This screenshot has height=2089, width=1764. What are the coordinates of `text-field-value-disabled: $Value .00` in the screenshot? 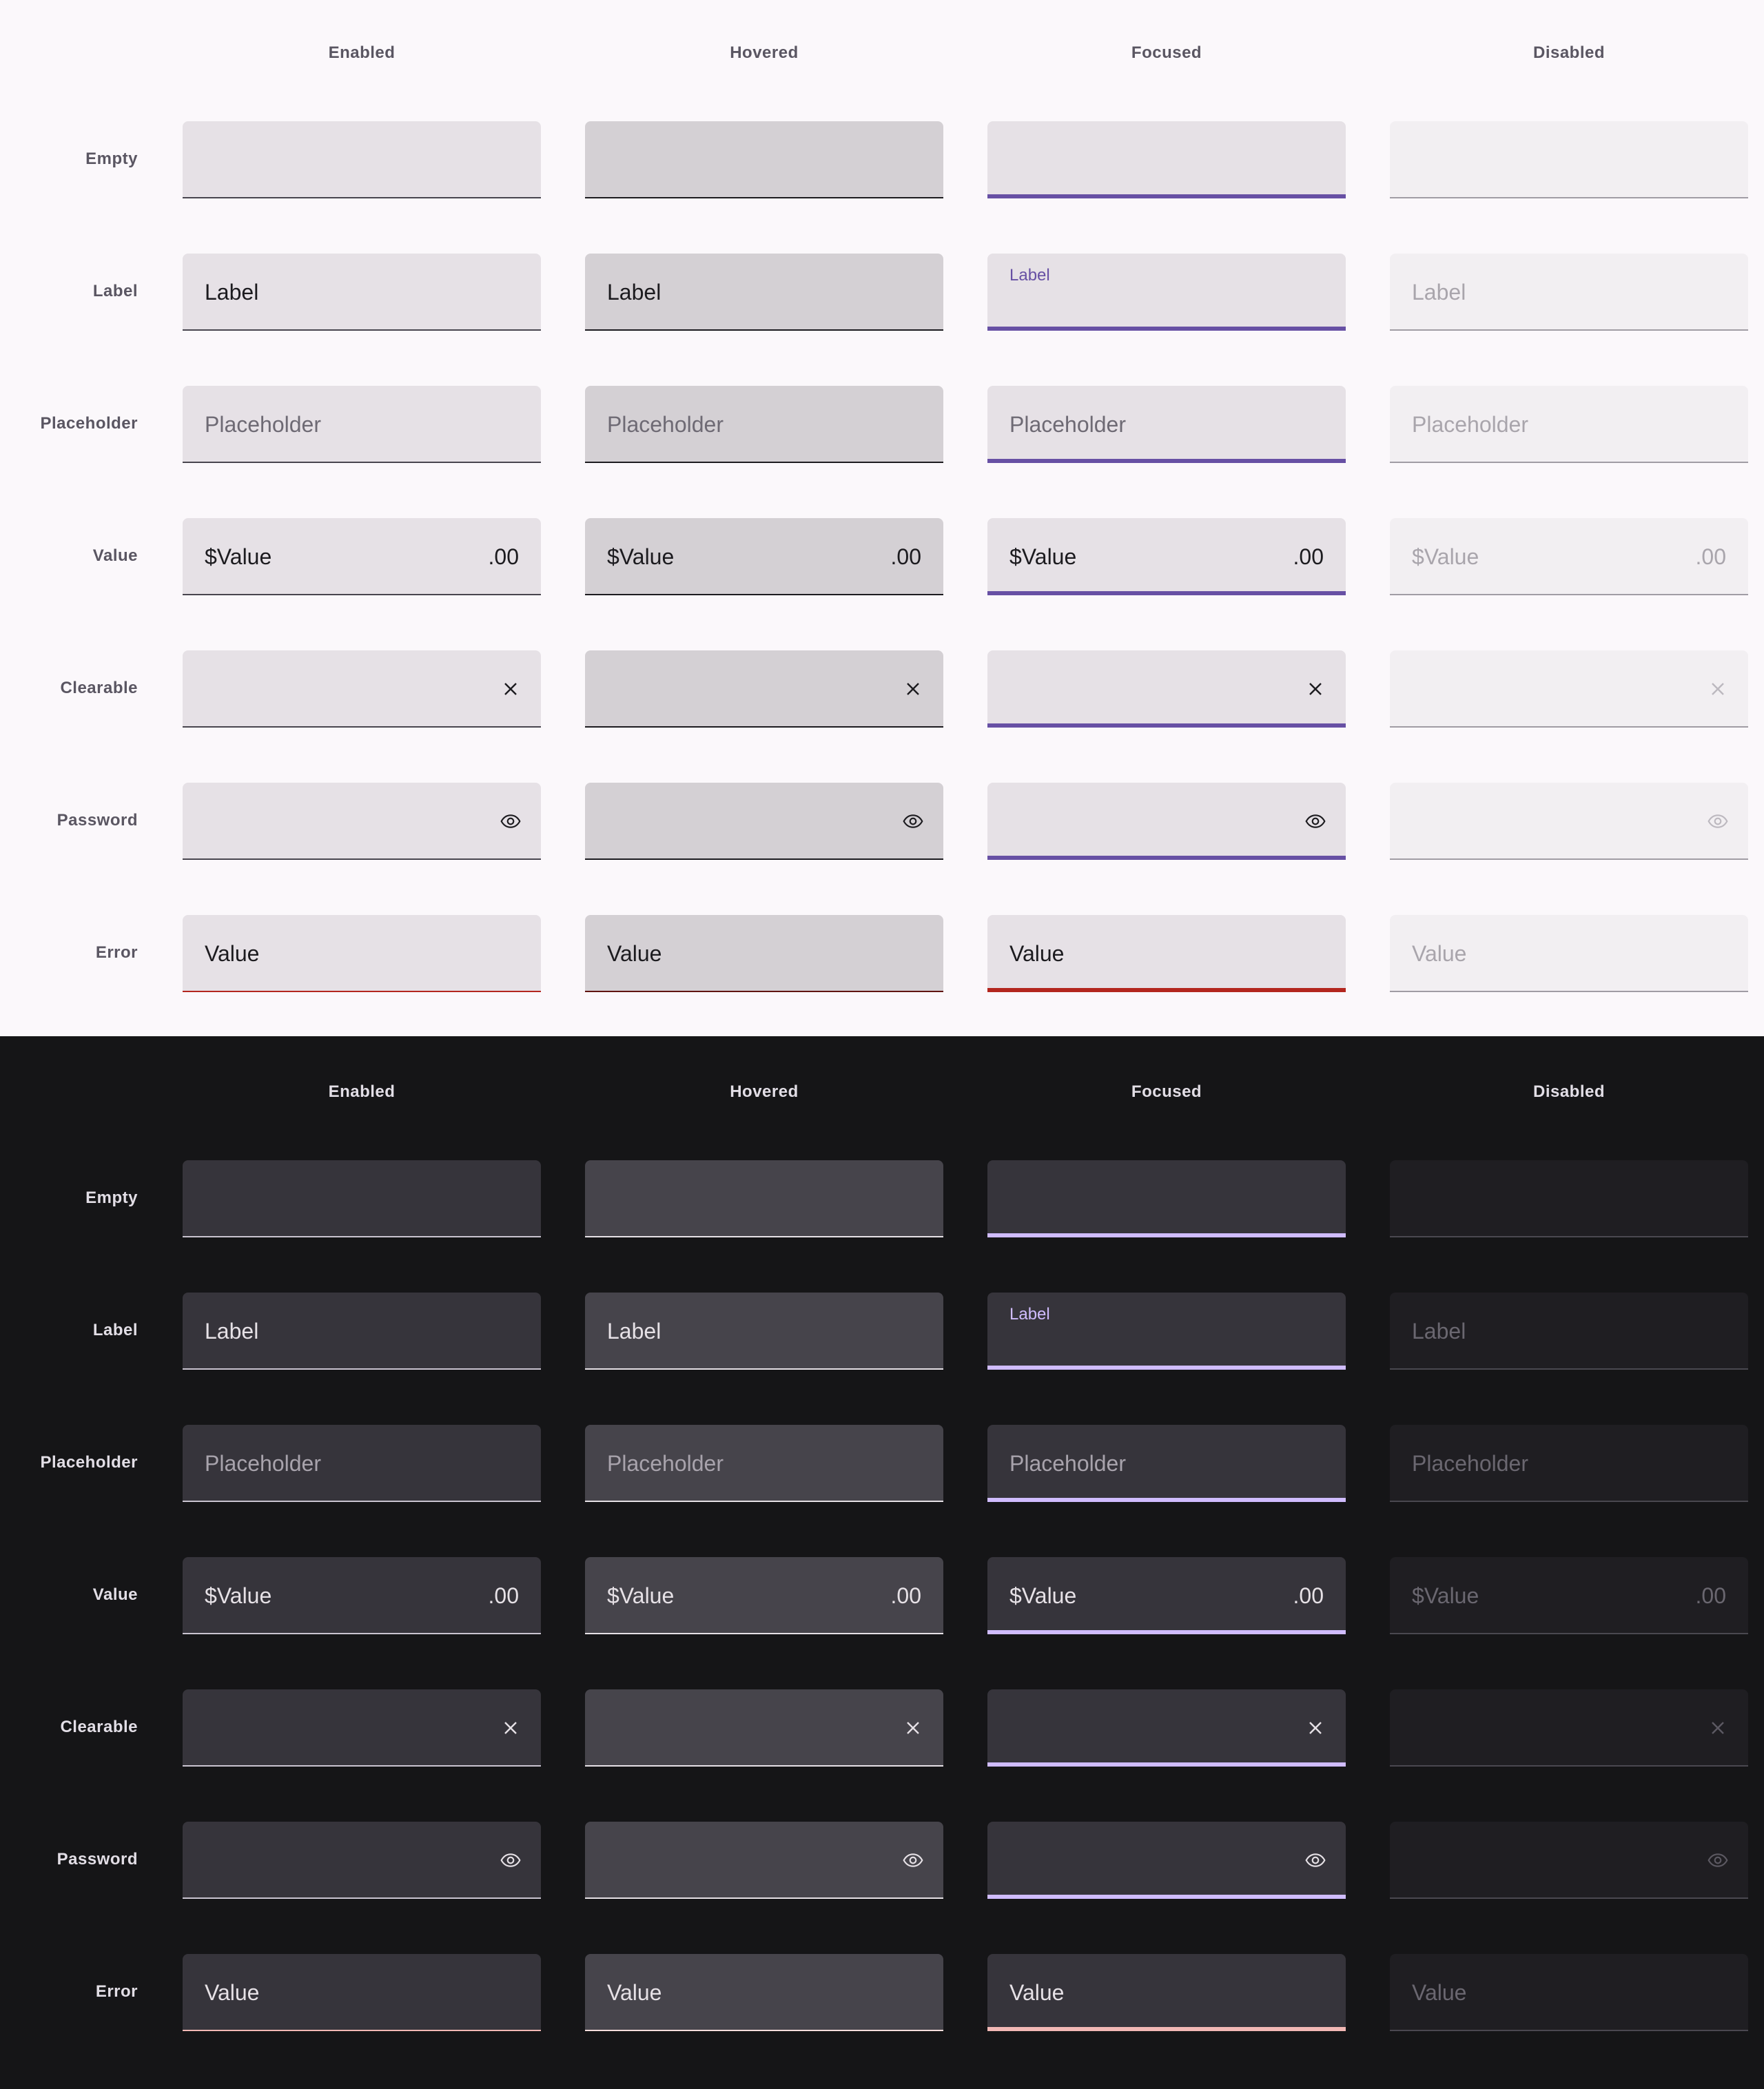 It's located at (1569, 556).